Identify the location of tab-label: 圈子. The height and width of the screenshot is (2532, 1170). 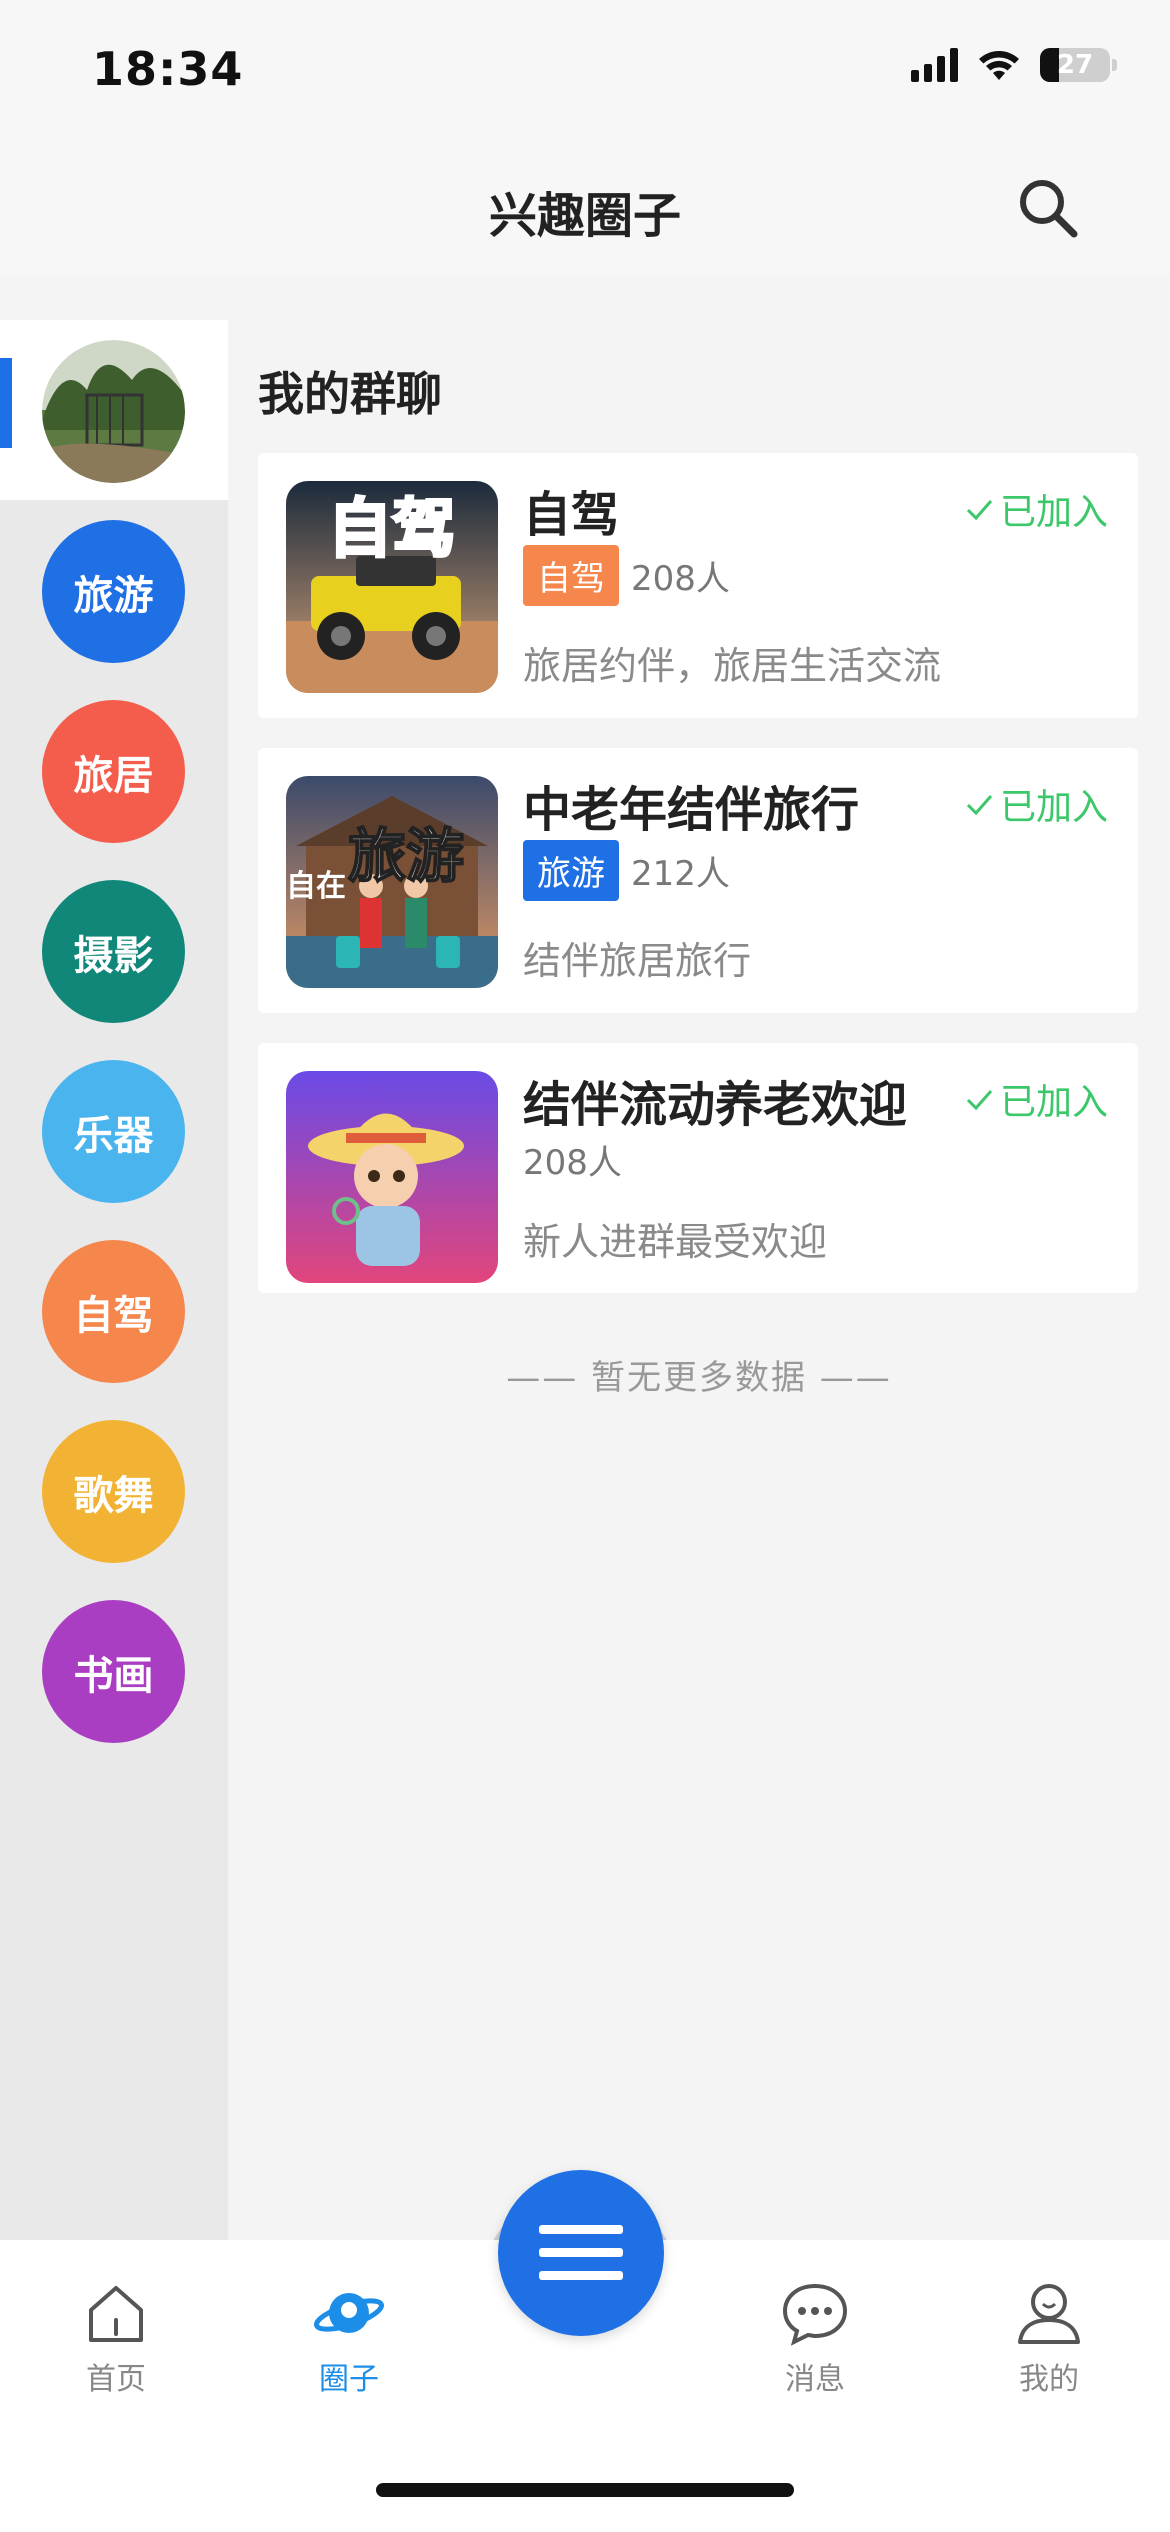
(349, 2379).